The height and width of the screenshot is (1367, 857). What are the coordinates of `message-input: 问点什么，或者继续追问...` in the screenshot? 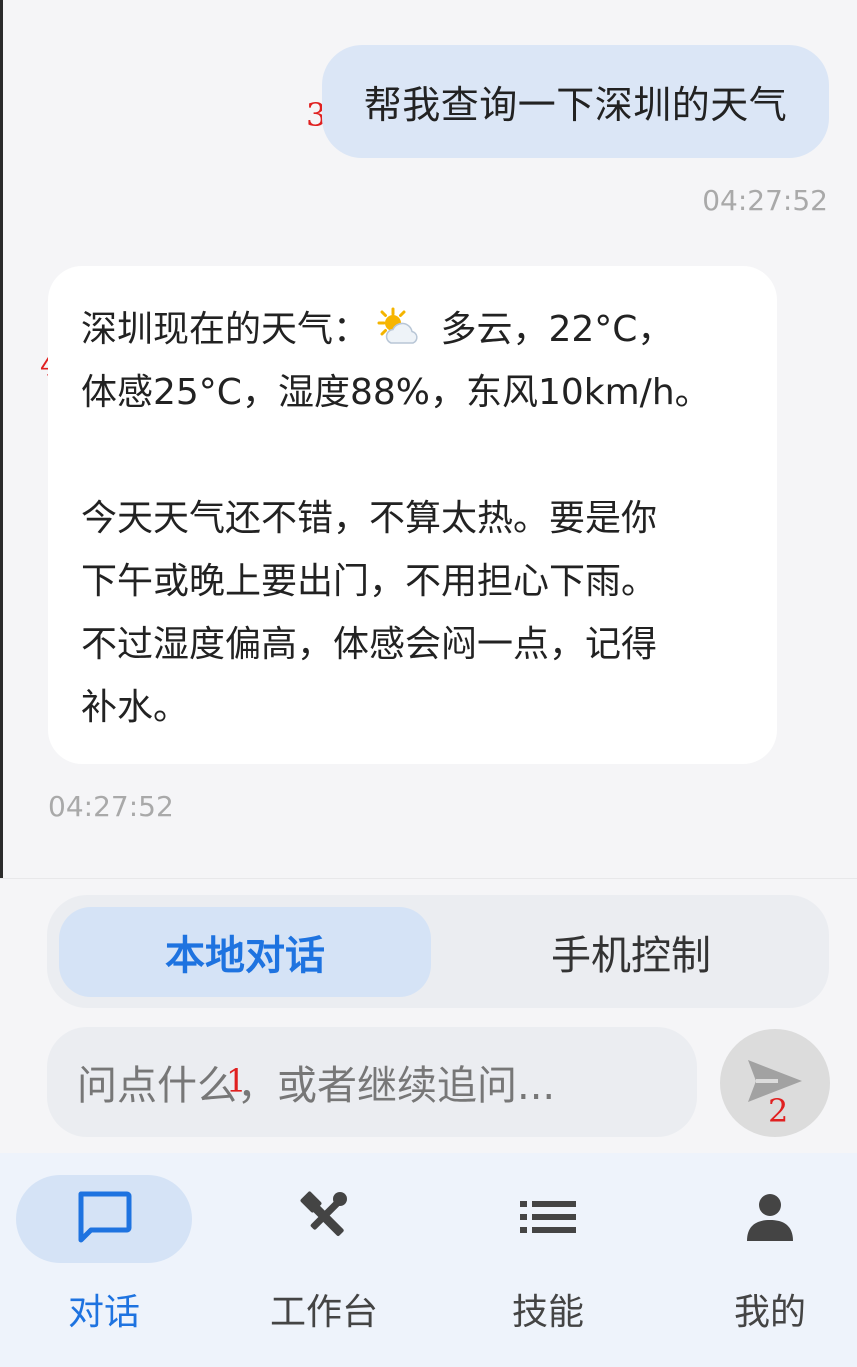 It's located at (372, 1082).